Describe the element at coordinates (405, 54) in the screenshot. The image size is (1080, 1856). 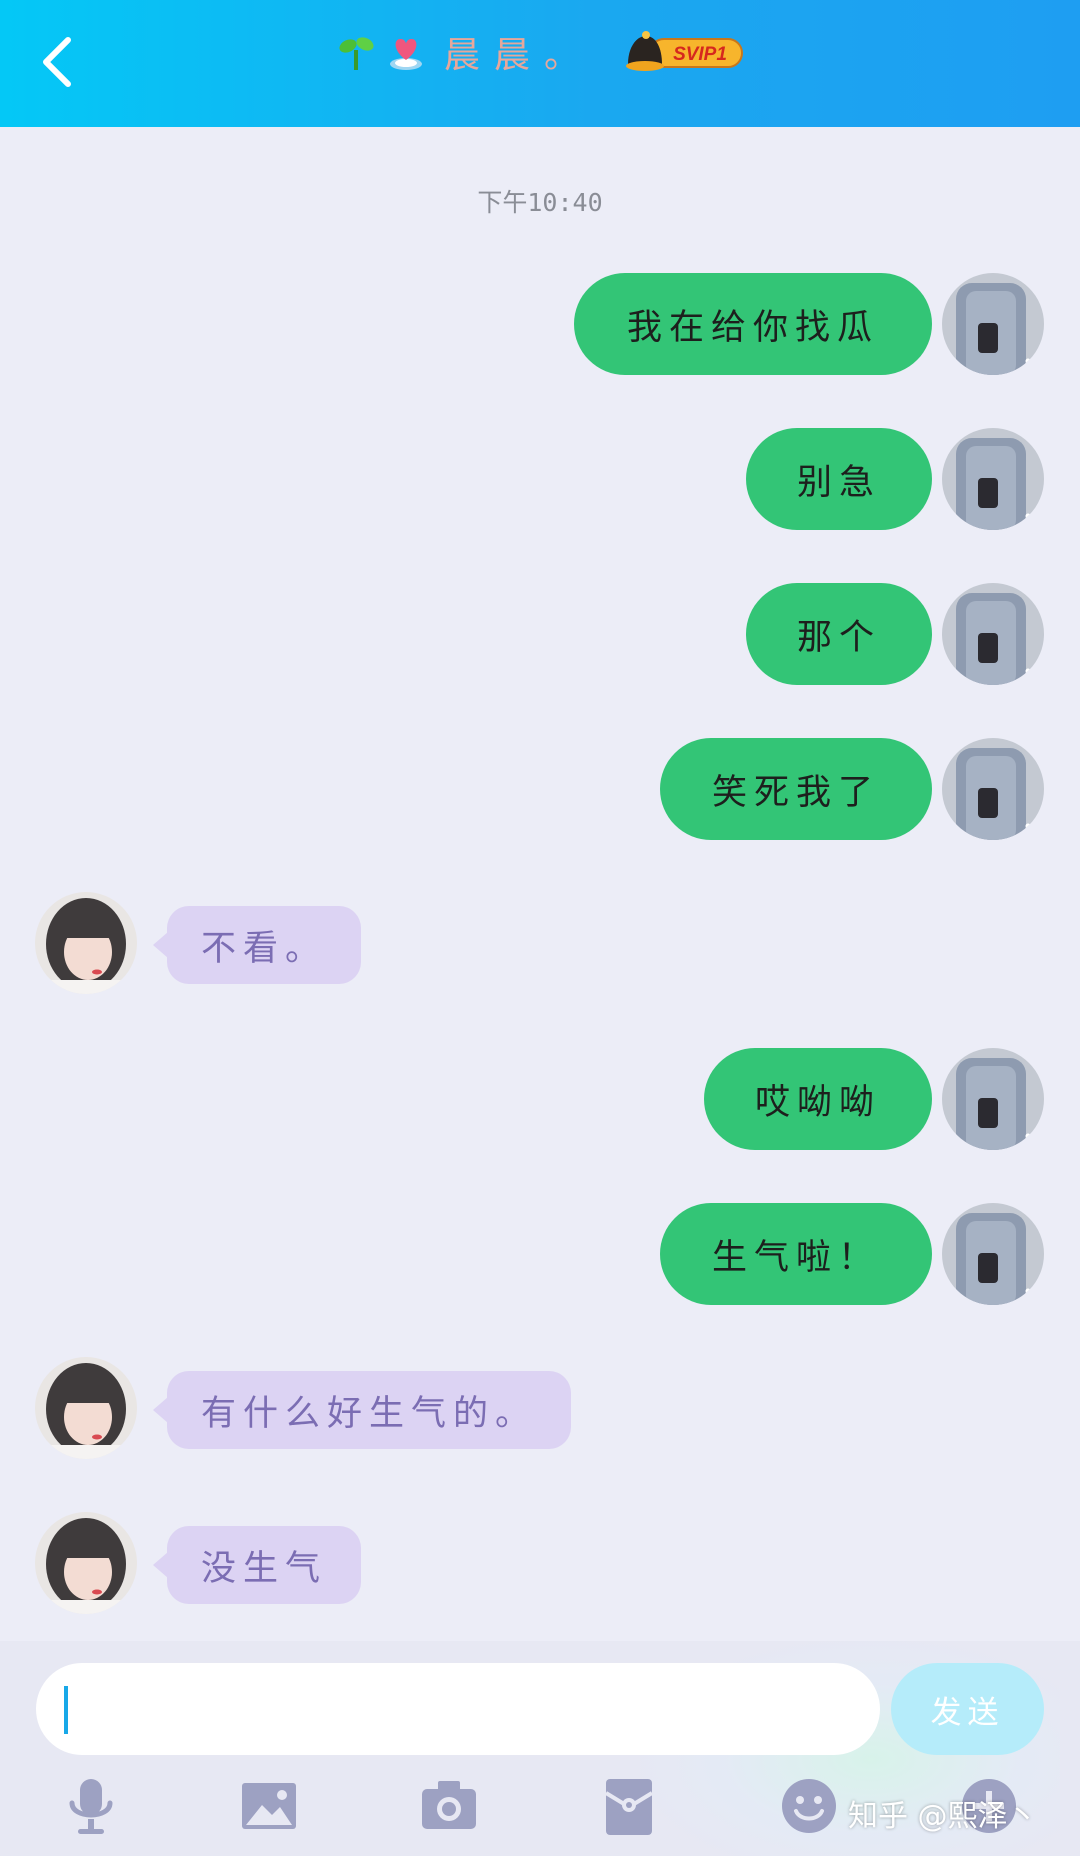
I see `heart-gift-icon` at that location.